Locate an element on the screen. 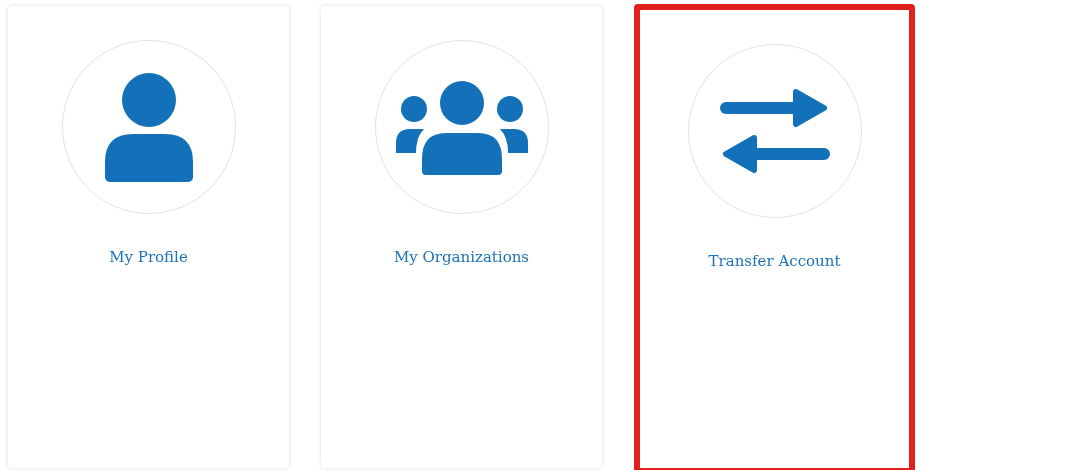 The height and width of the screenshot is (470, 1071). card-label: Transfer Account is located at coordinates (774, 261).